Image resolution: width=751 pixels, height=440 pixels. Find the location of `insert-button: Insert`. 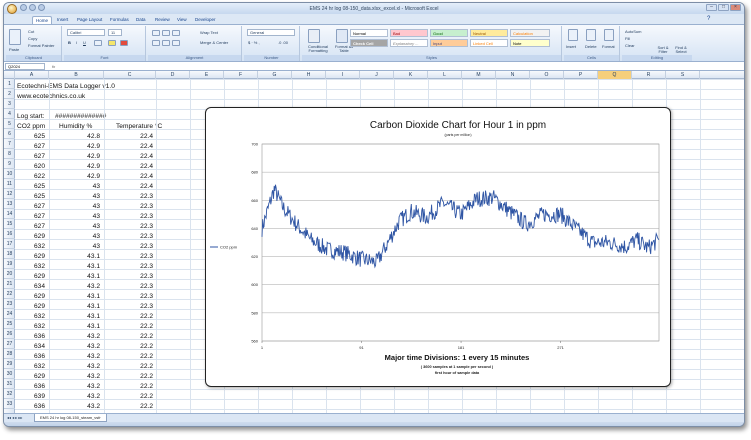

insert-button: Insert is located at coordinates (571, 46).